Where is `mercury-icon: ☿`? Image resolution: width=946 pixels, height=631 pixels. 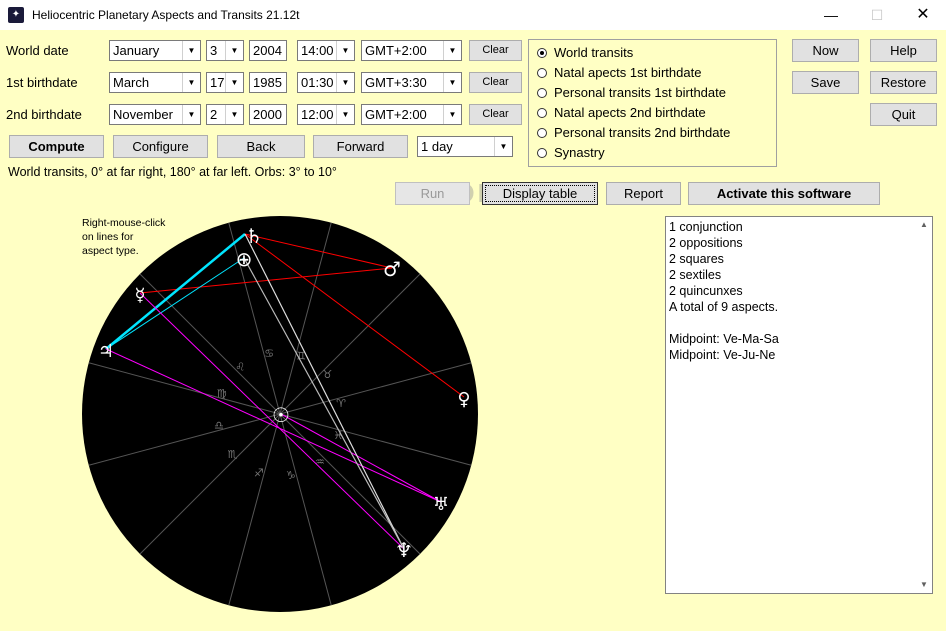 mercury-icon: ☿ is located at coordinates (139, 295).